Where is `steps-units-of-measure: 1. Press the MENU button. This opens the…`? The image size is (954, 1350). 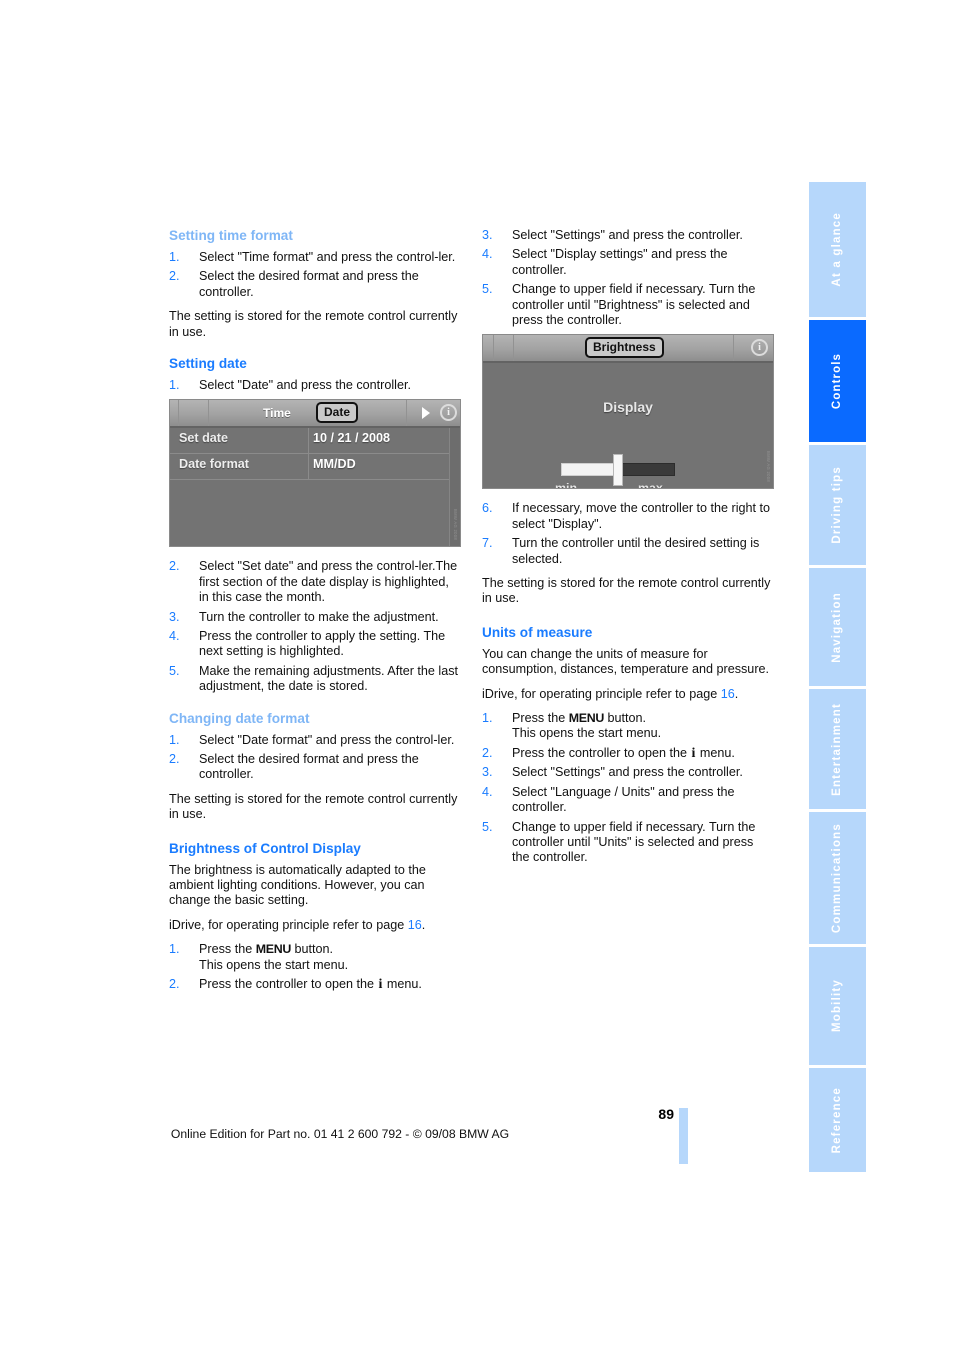
steps-units-of-measure: 1. Press the MENU button. This opens the… is located at coordinates (628, 788).